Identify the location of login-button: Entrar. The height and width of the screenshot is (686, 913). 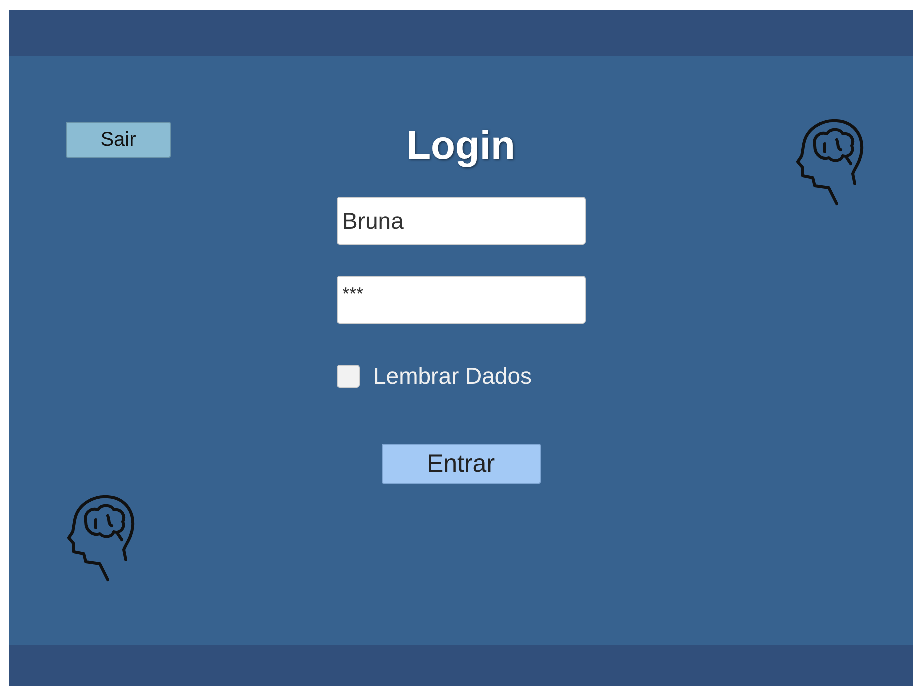
(461, 464).